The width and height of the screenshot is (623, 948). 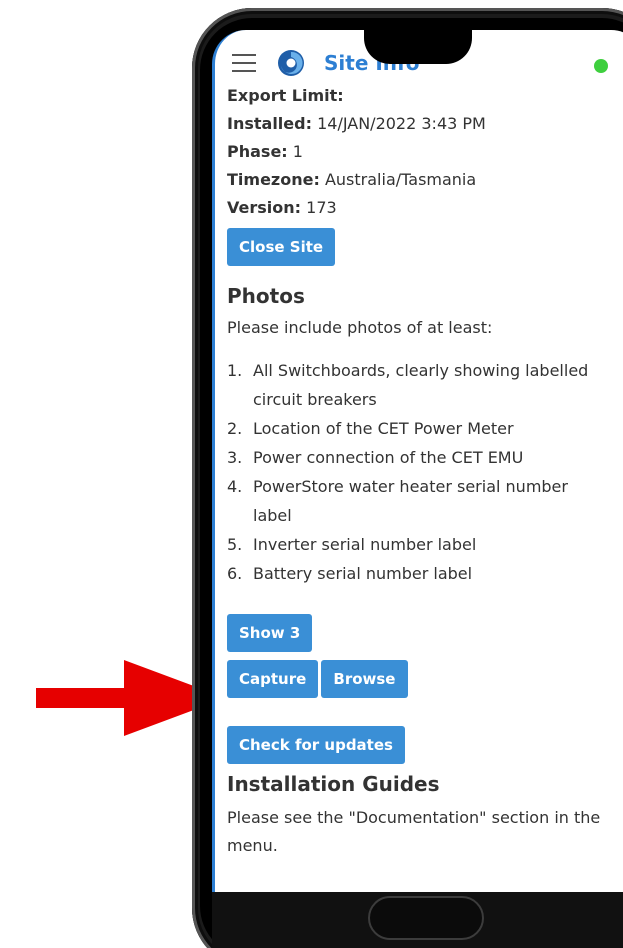 I want to click on version-value: 173, so click(x=321, y=207).